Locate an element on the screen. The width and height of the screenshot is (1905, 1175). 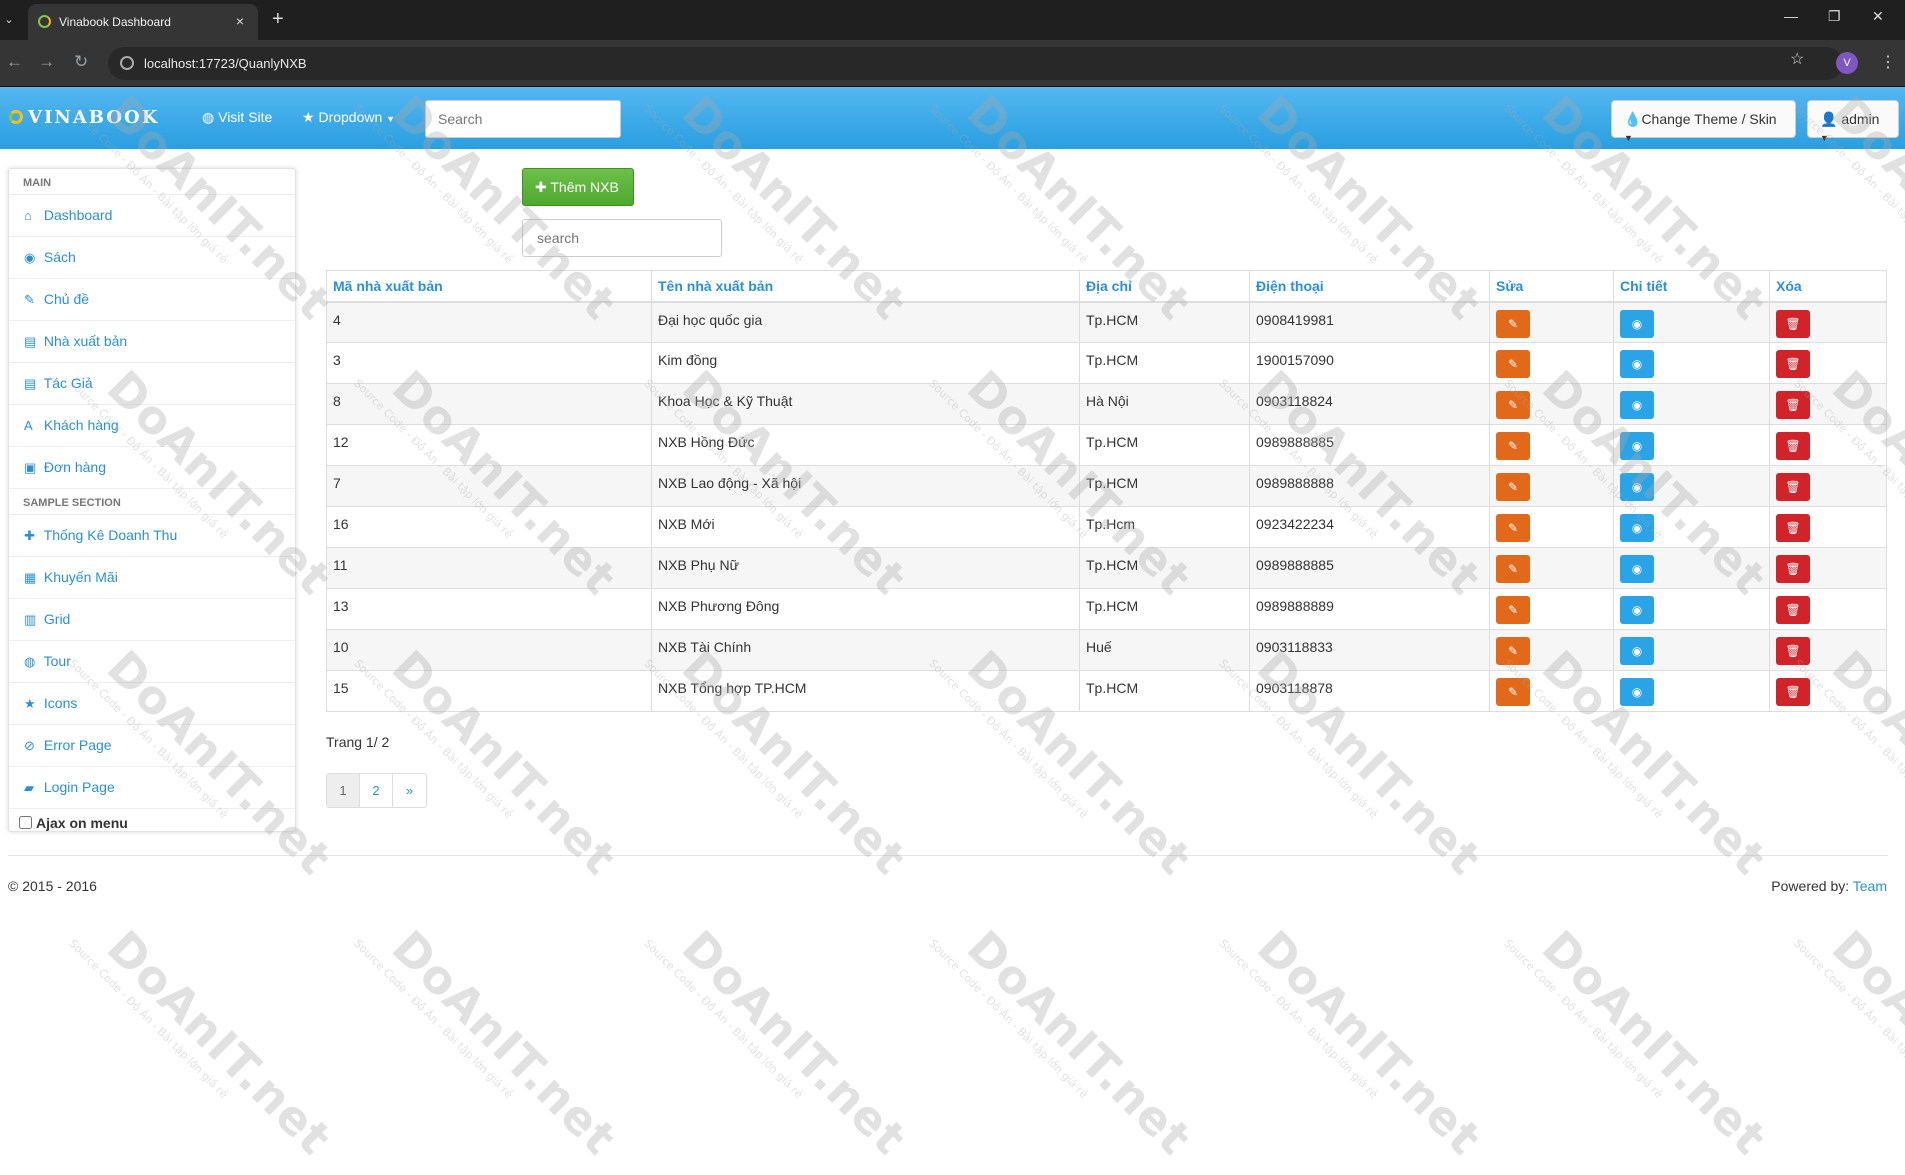
sidebar-item-don-hang: ▣ Đơn hàng is located at coordinates (152, 468).